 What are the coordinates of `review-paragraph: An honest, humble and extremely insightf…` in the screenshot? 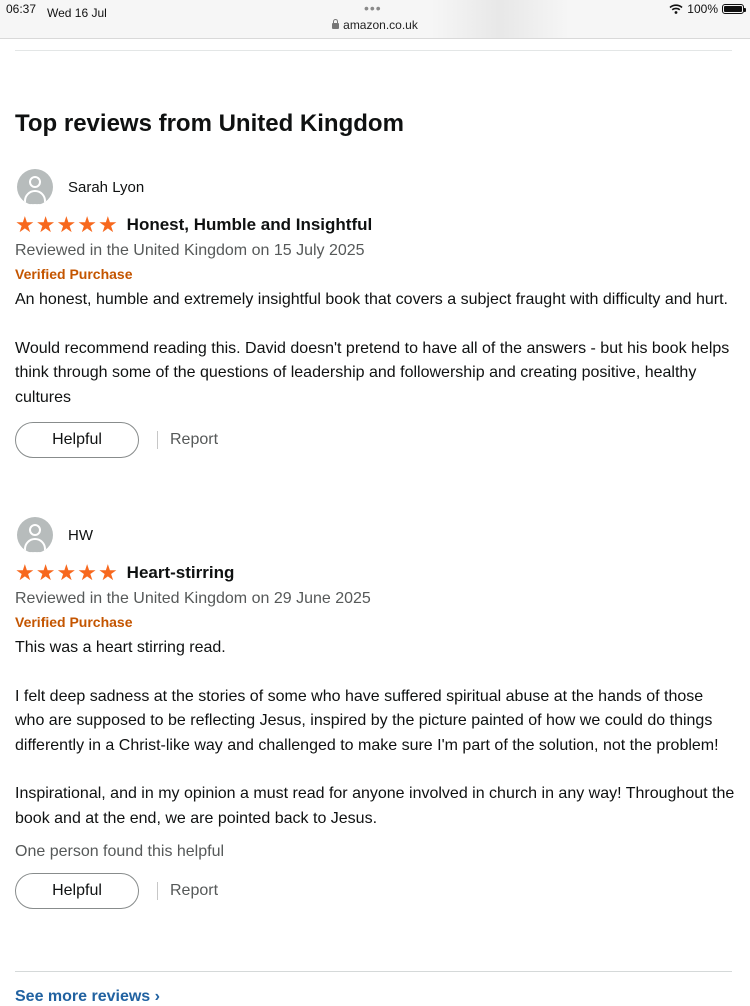 It's located at (371, 299).